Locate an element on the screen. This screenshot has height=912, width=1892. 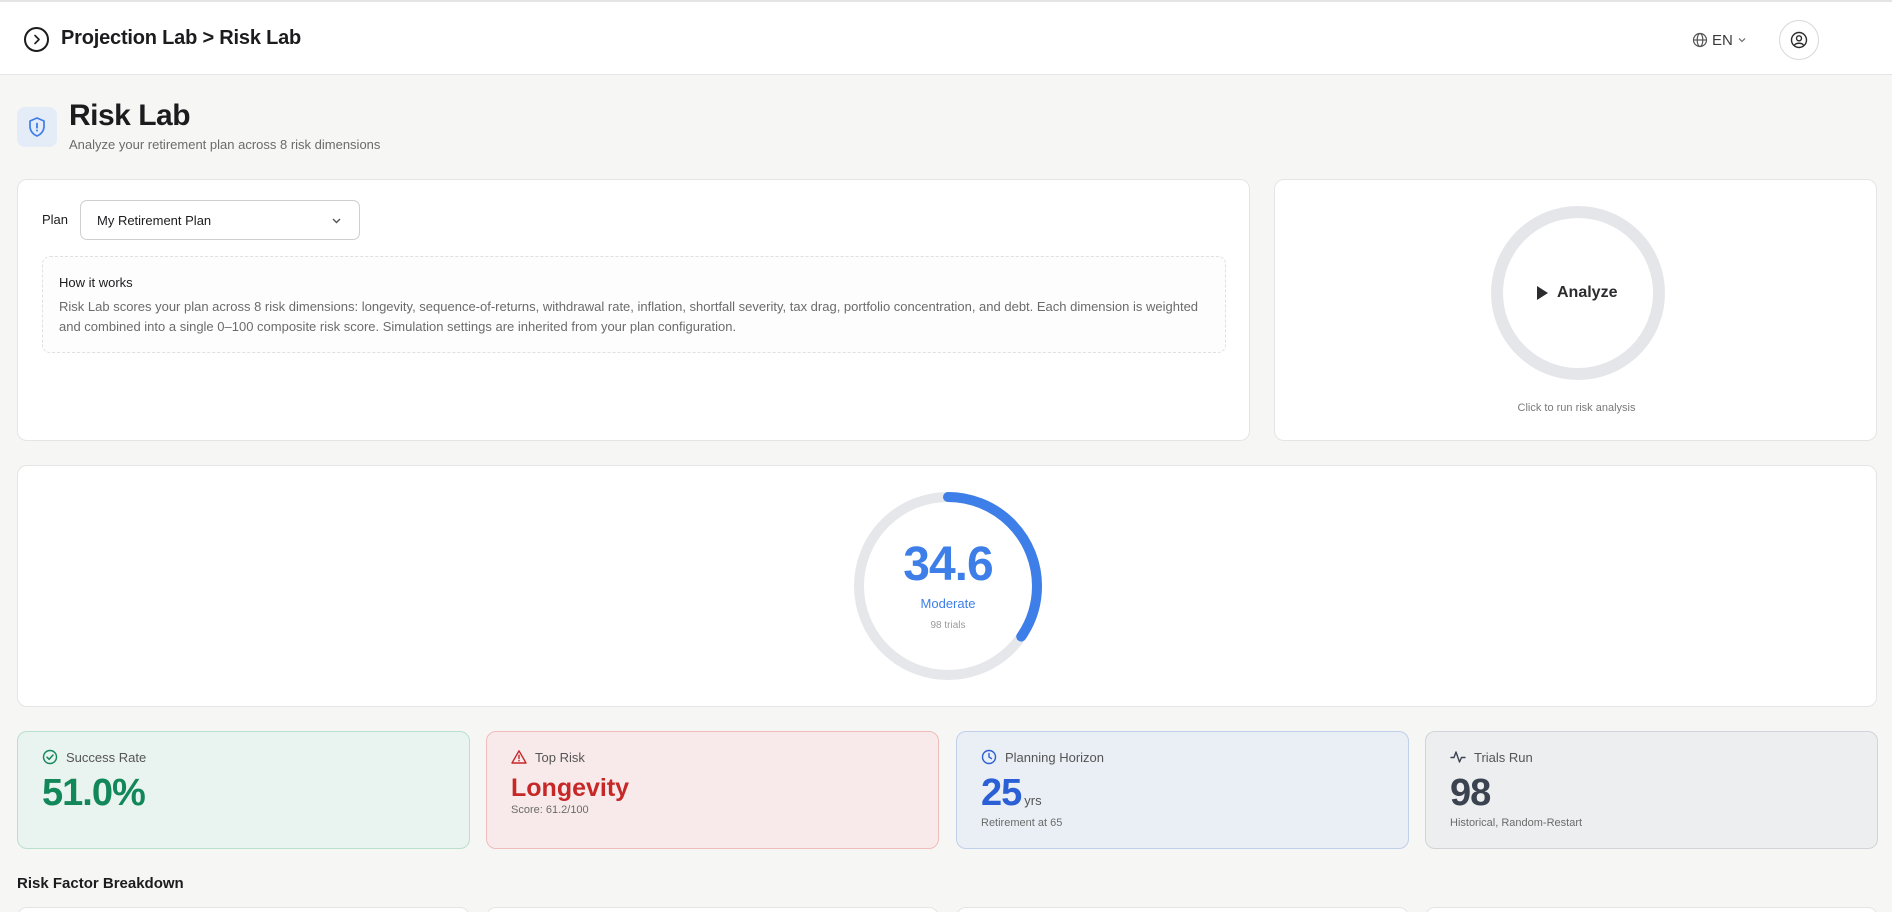
user-account-button is located at coordinates (1799, 40).